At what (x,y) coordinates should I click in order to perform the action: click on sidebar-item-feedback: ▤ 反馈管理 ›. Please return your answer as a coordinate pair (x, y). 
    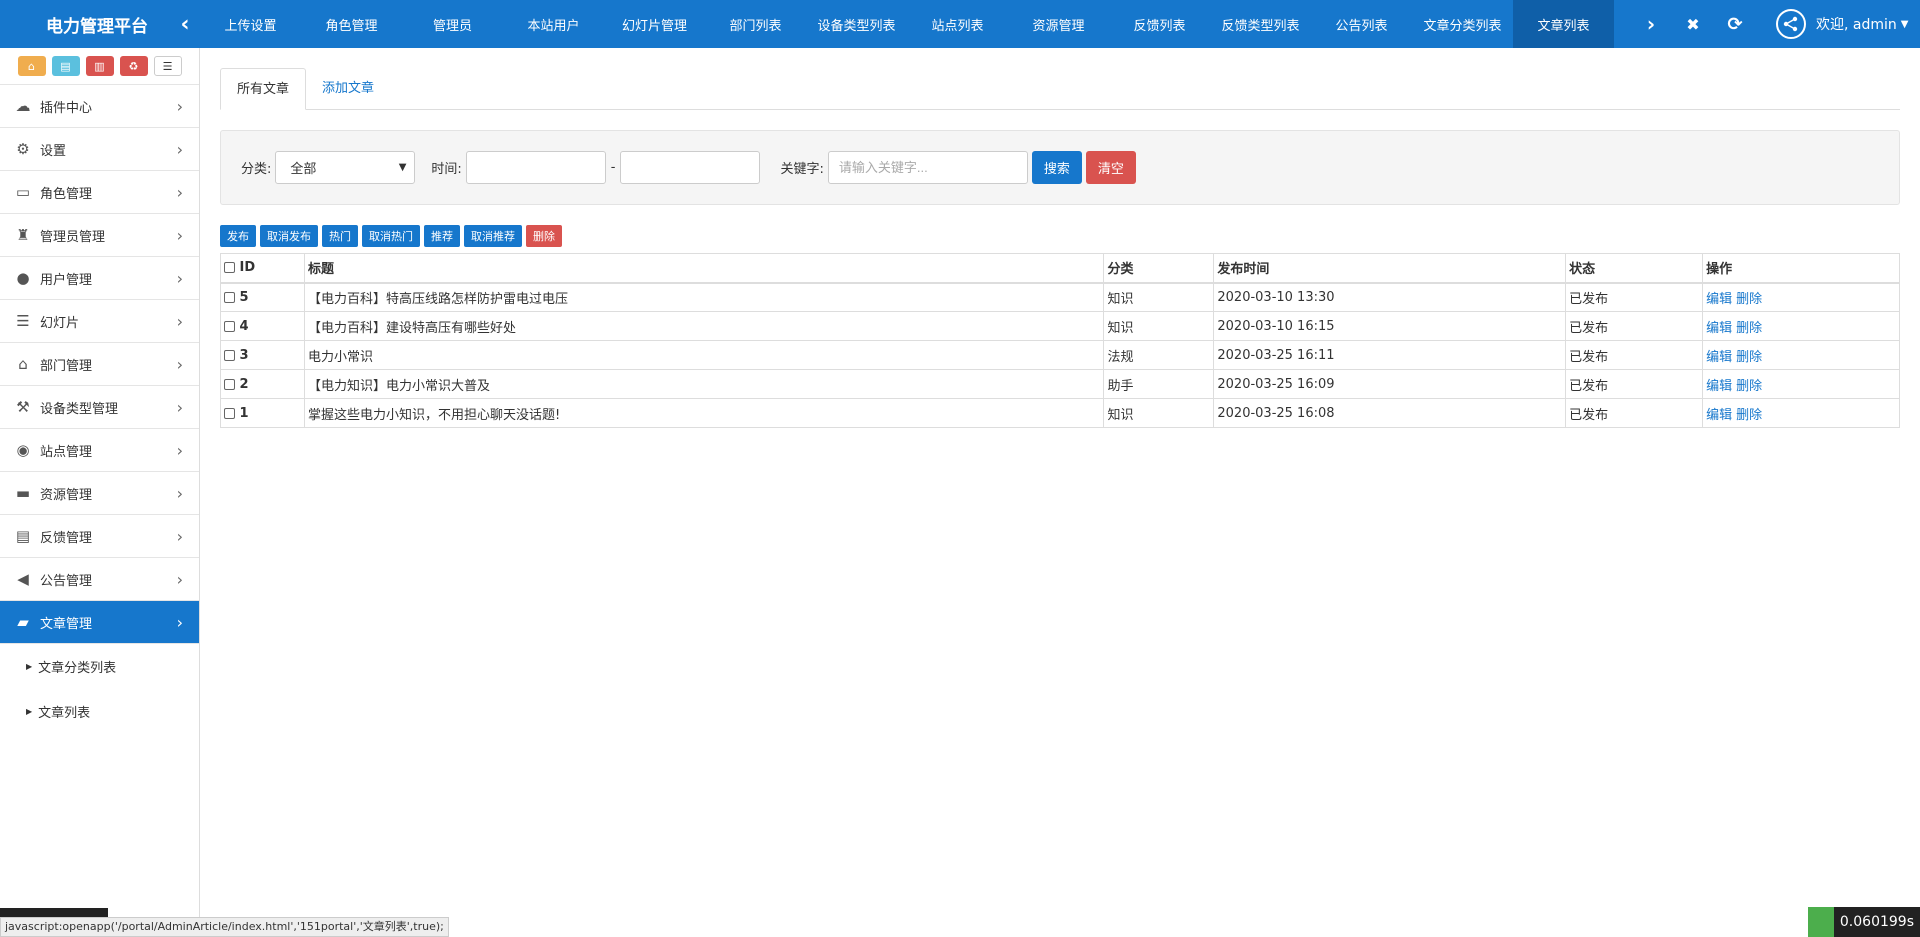
    Looking at the image, I should click on (99, 536).